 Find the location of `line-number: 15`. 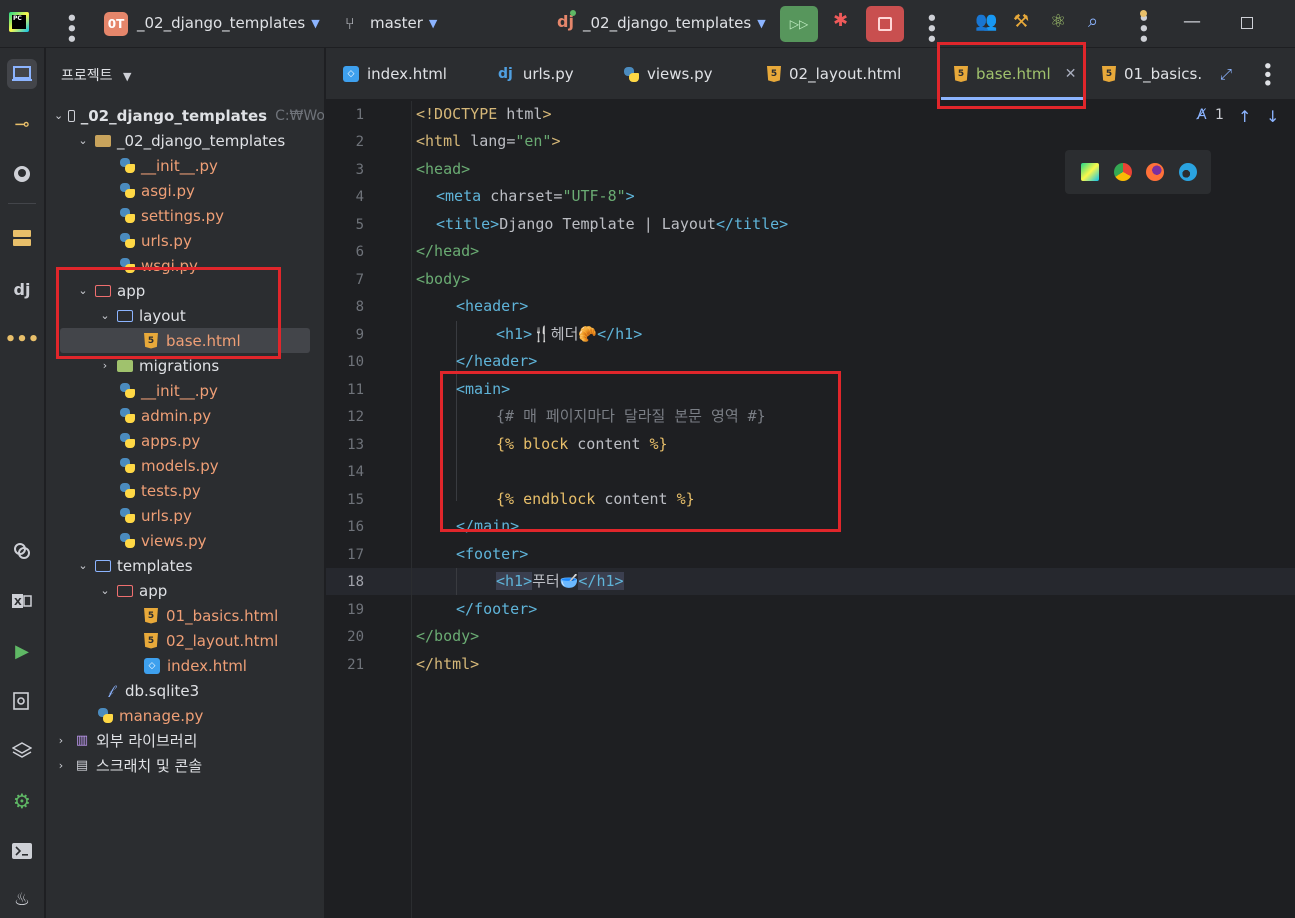

line-number: 15 is located at coordinates (355, 500).